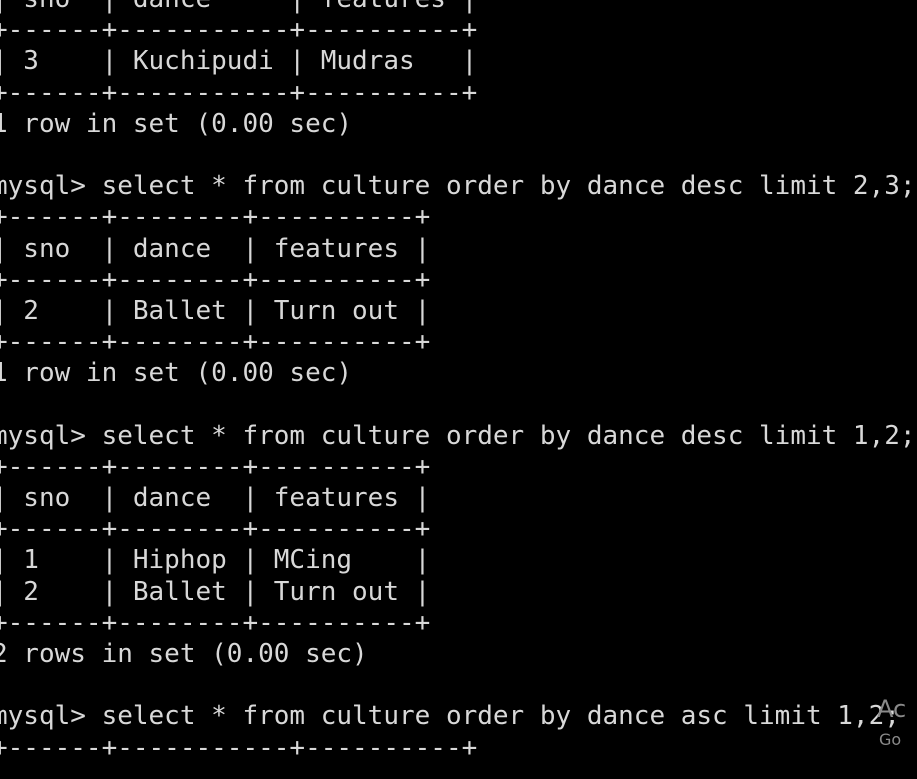 This screenshot has height=779, width=917. I want to click on watermark-subtitle: Go, so click(890, 739).